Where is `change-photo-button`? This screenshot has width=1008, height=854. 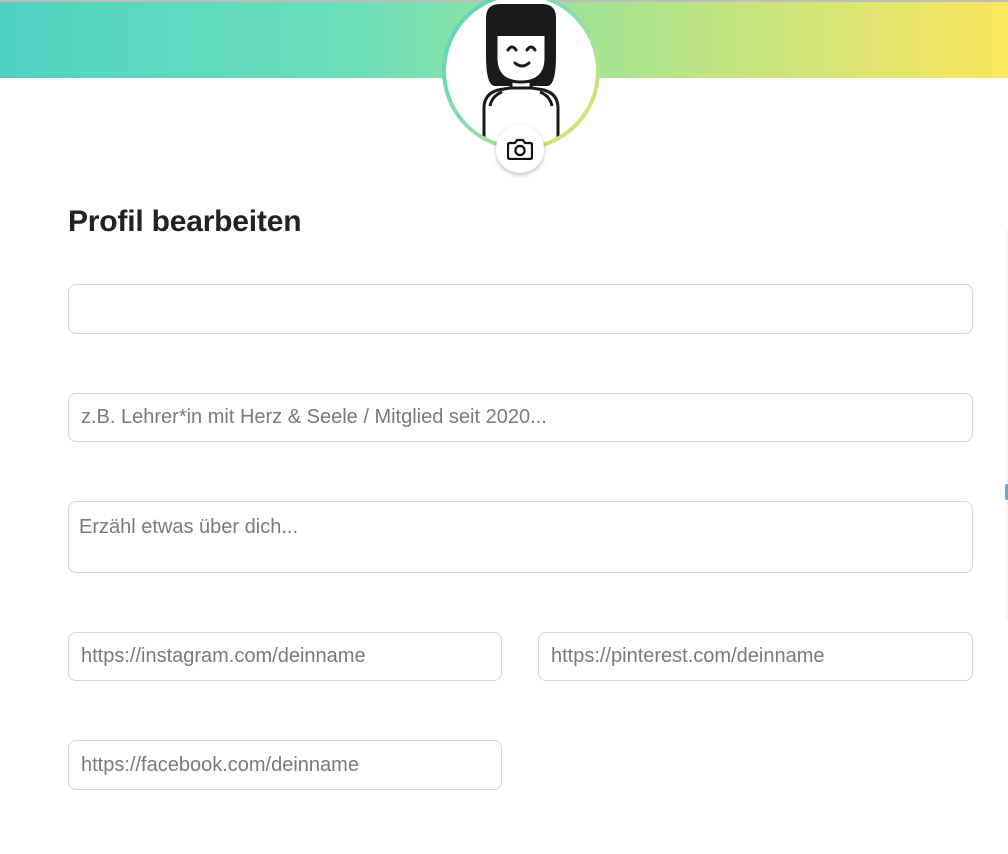
change-photo-button is located at coordinates (520, 149).